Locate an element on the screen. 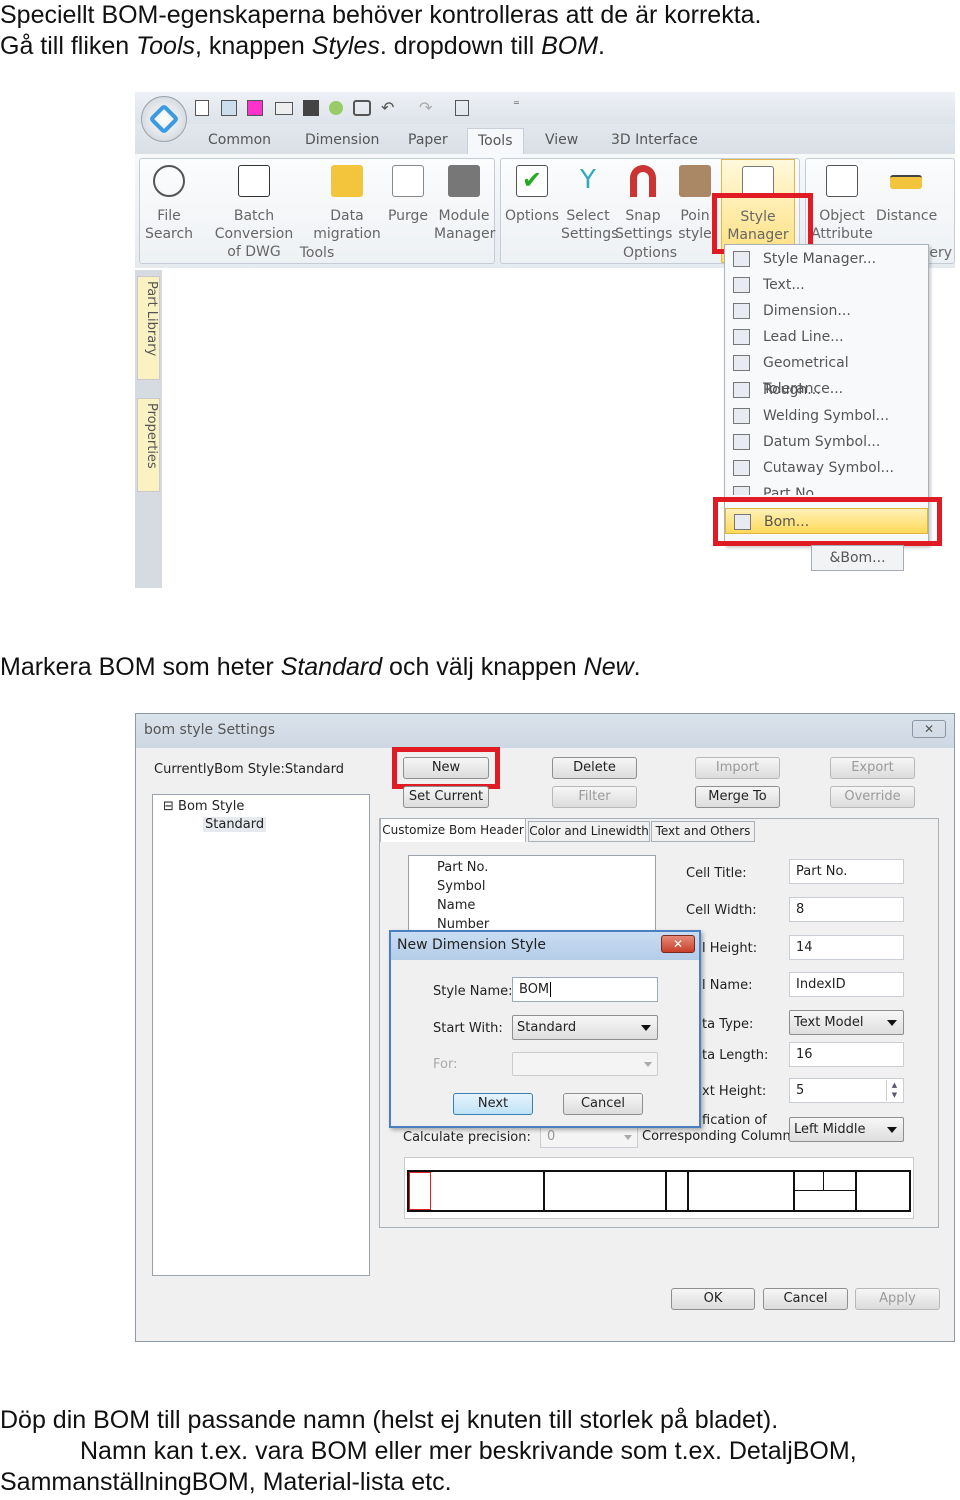 The height and width of the screenshot is (1500, 960). label: Bom Style is located at coordinates (211, 806).